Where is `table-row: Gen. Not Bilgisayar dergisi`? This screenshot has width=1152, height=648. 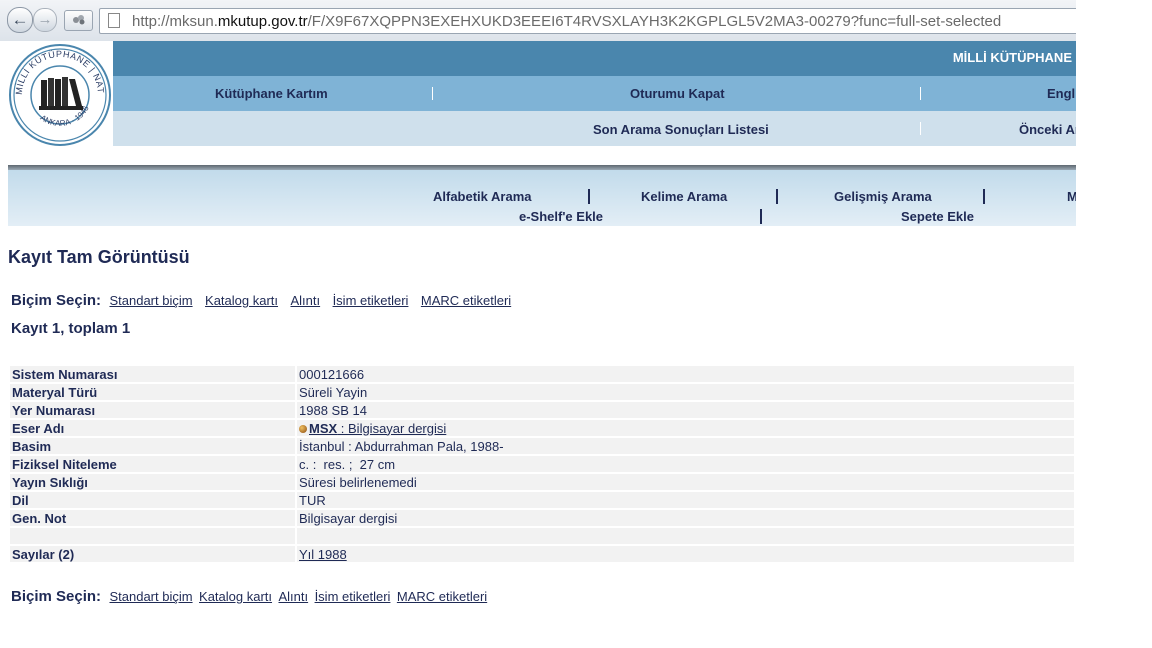 table-row: Gen. Not Bilgisayar dergisi is located at coordinates (542, 518).